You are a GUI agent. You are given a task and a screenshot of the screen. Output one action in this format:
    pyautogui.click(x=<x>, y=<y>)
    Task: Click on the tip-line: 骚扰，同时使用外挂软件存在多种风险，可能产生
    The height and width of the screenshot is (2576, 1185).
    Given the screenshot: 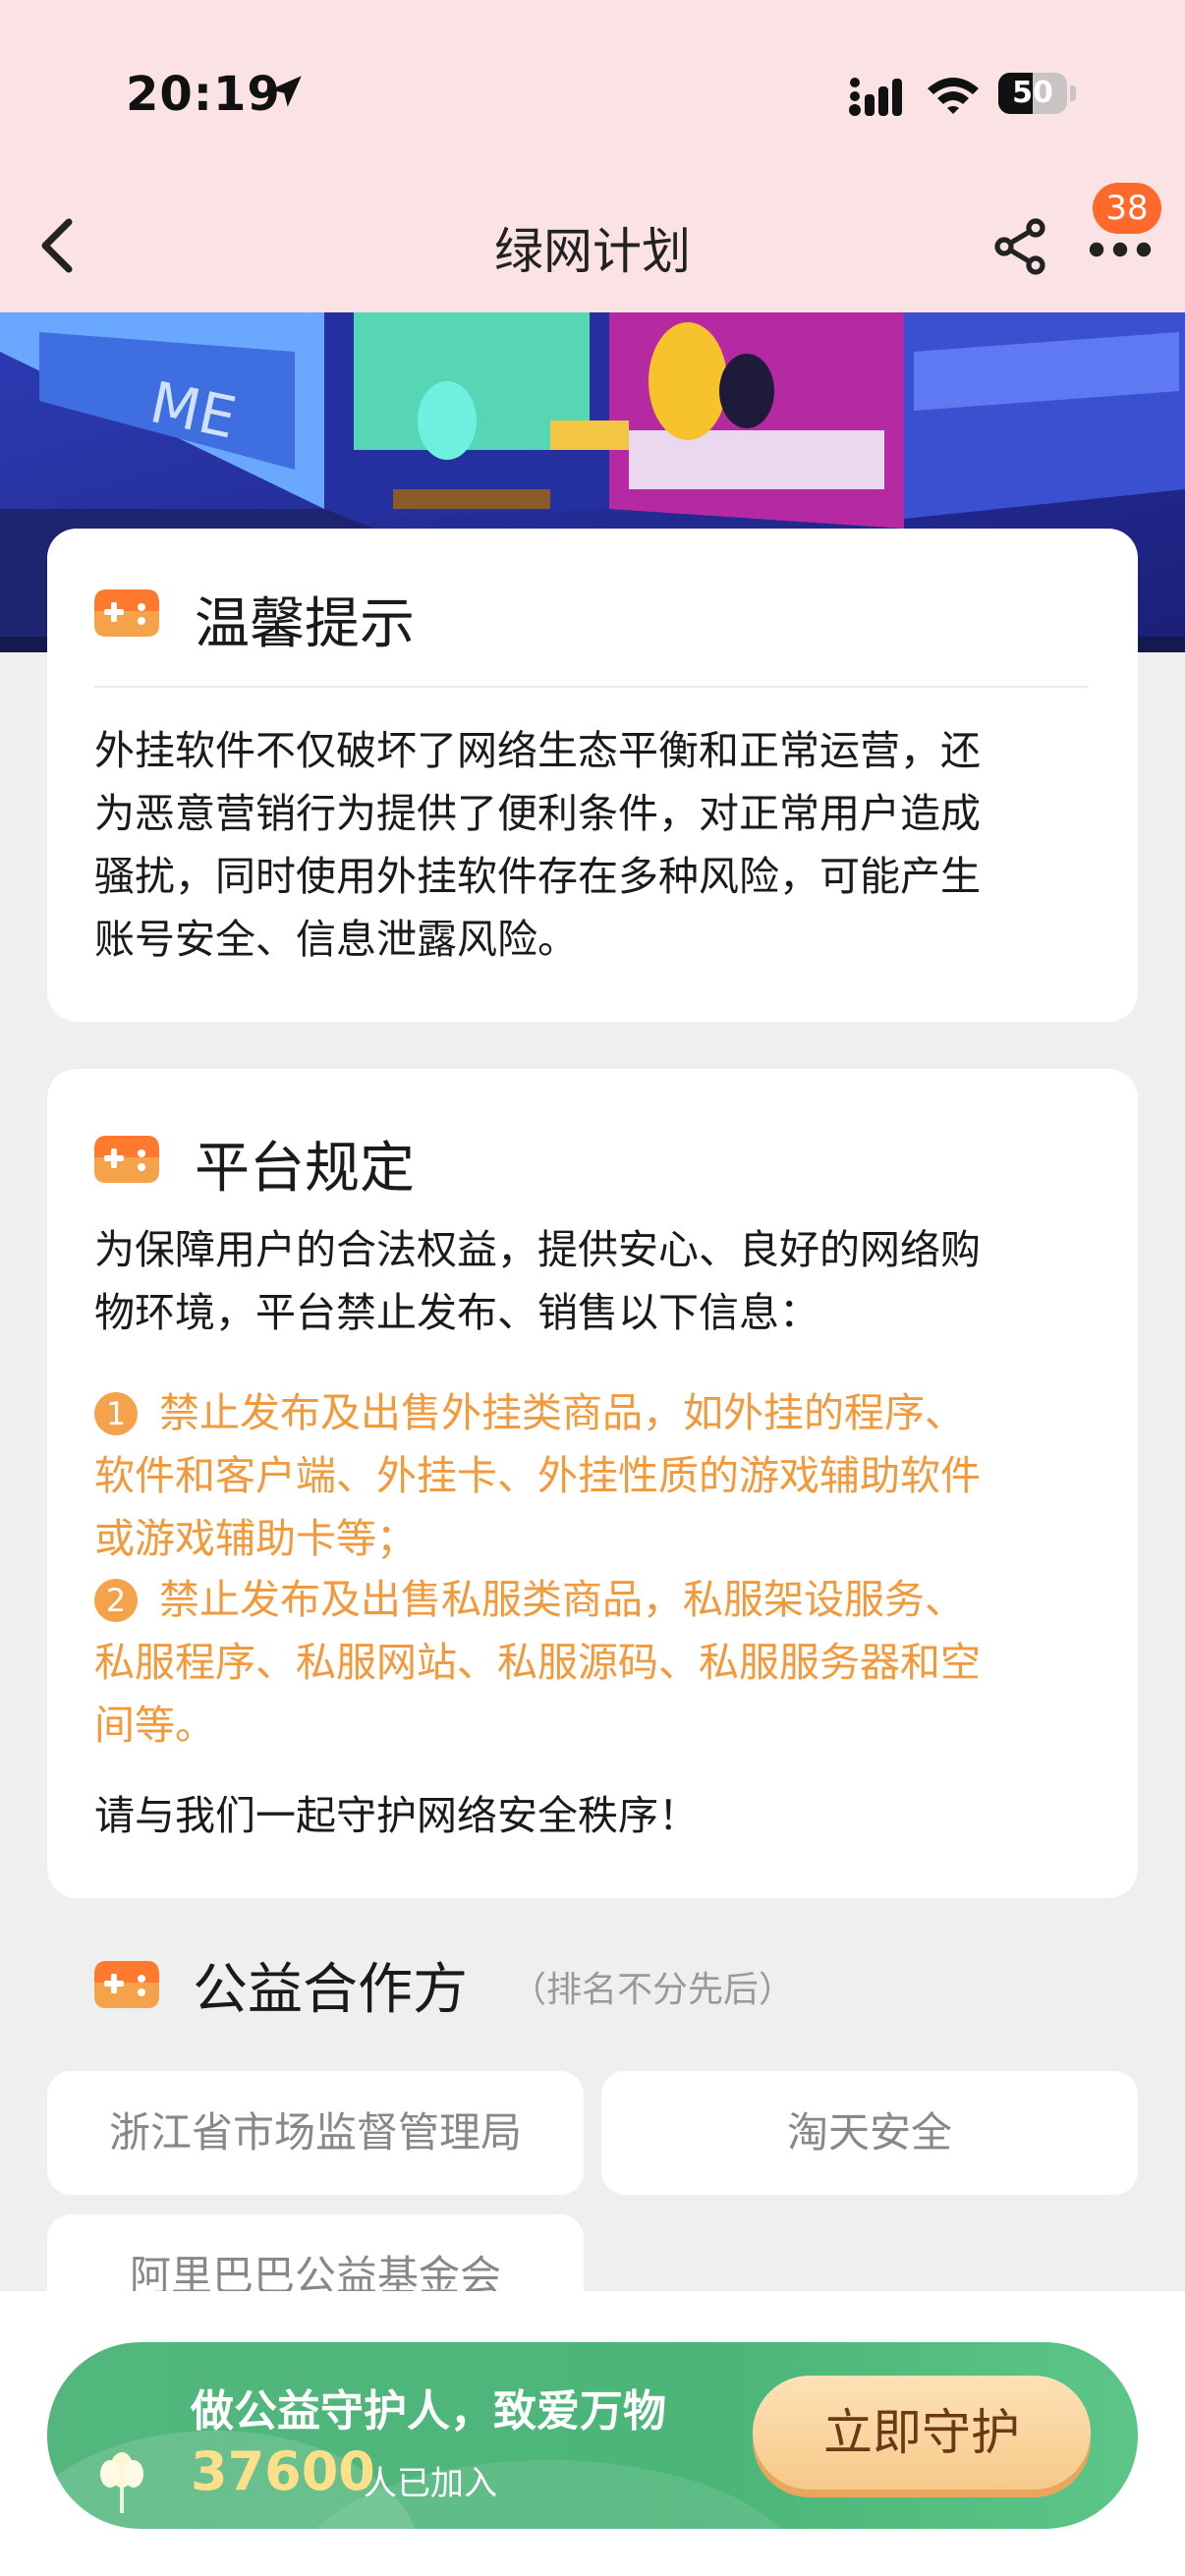 What is the action you would take?
    pyautogui.click(x=538, y=876)
    